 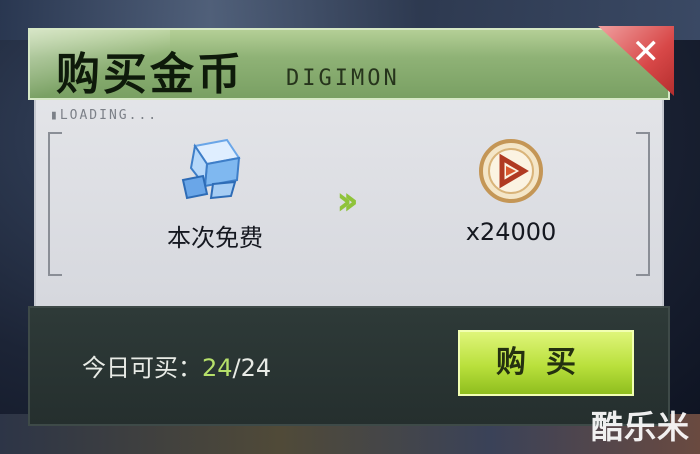 What do you see at coordinates (217, 368) in the screenshot?
I see `quota-current: 24` at bounding box center [217, 368].